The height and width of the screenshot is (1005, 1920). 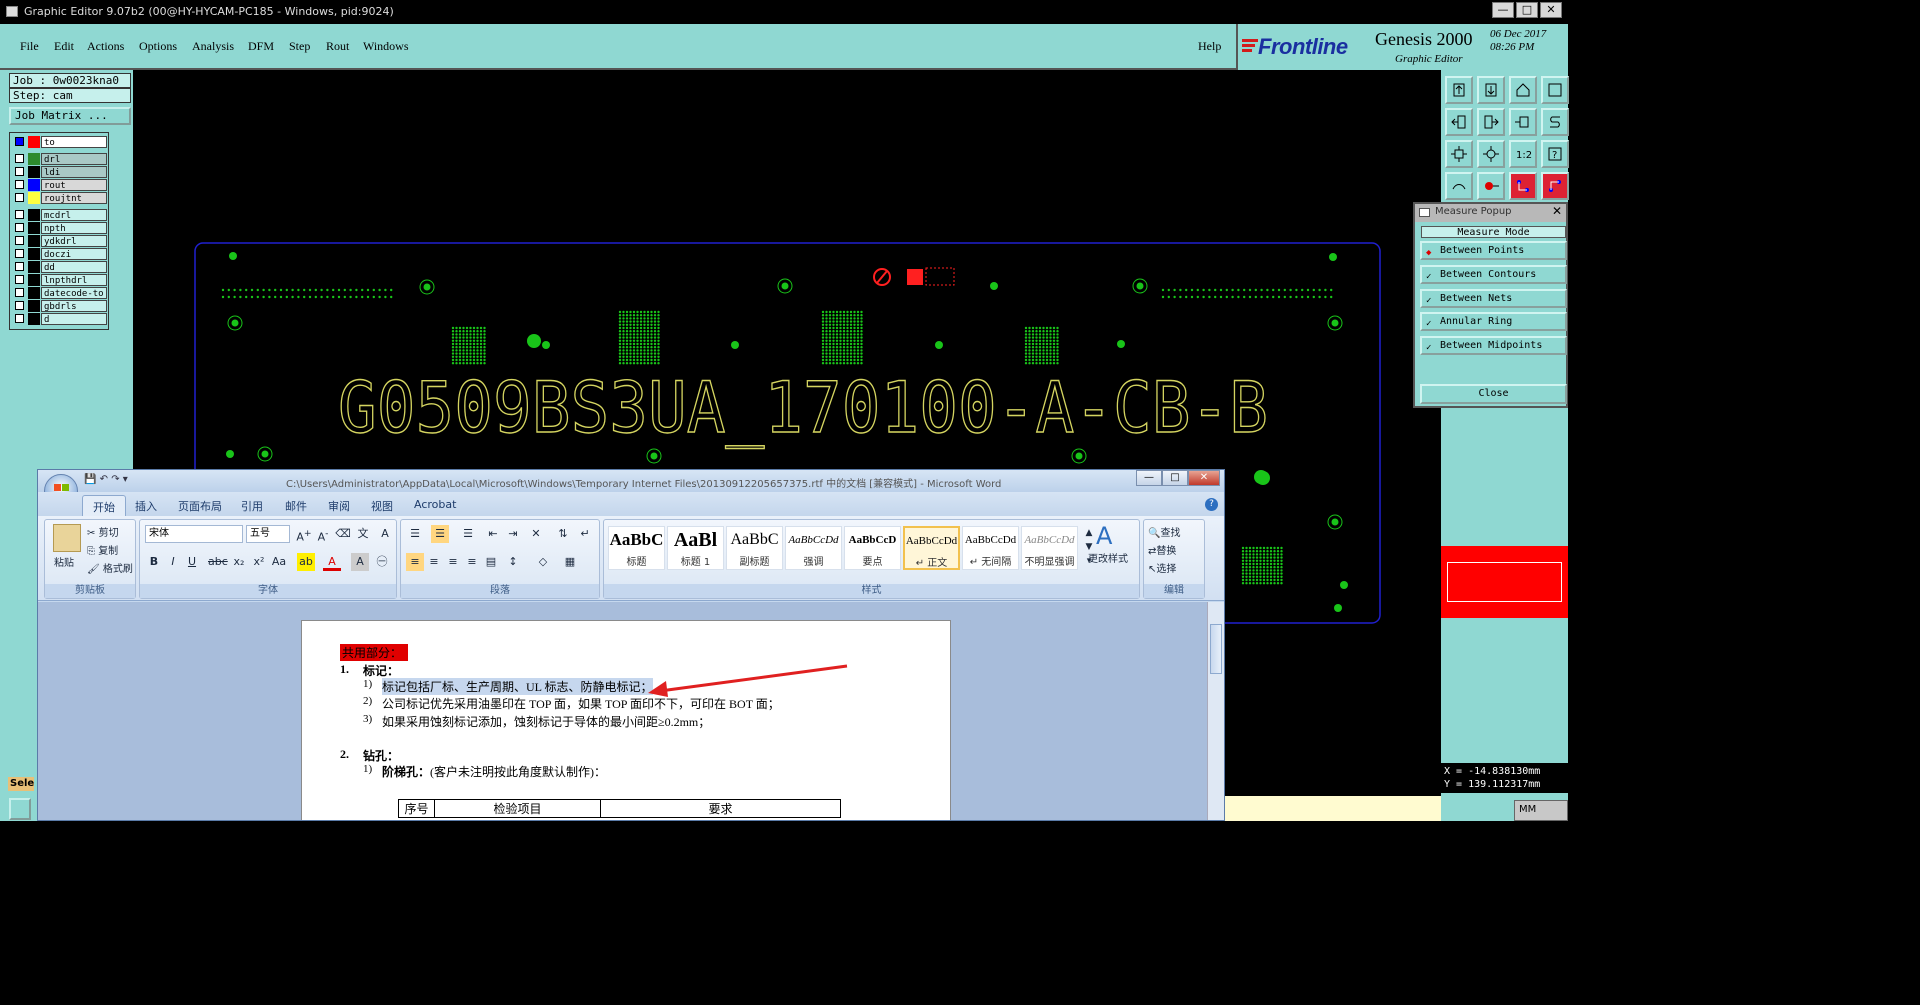 I want to click on menu-actions: Actions, so click(x=105, y=46).